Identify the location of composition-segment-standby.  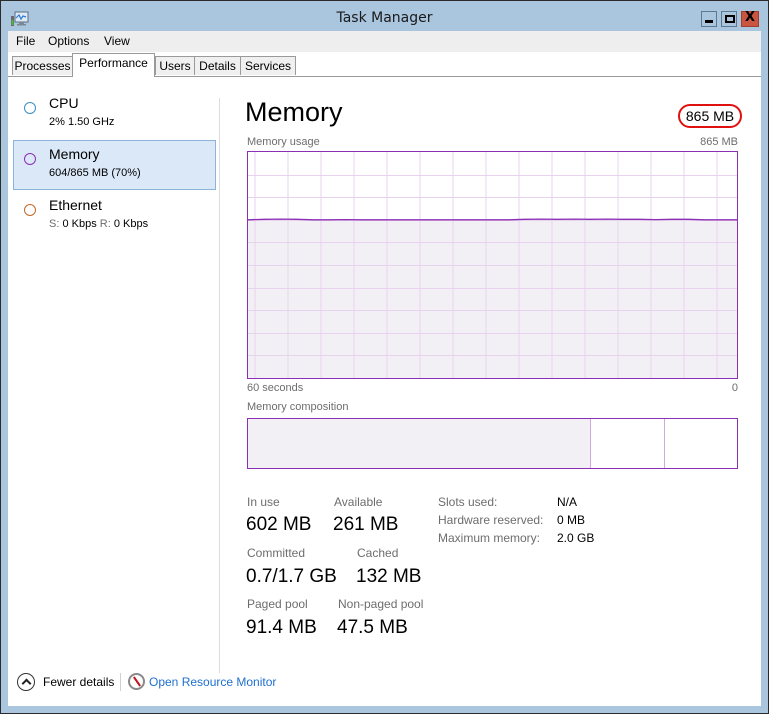
(626, 443).